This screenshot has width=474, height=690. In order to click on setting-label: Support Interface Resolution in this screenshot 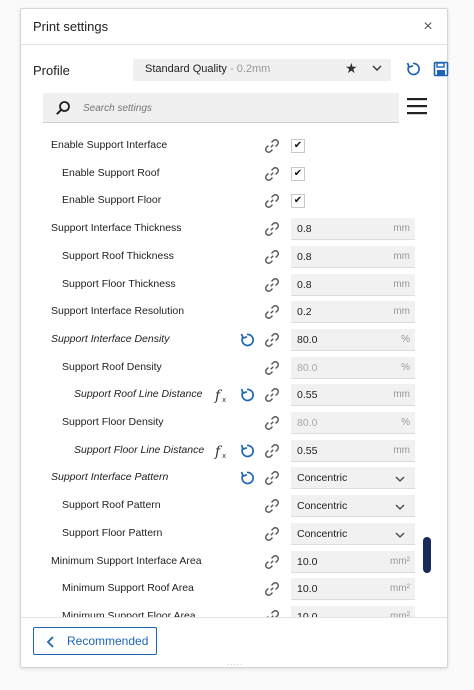, I will do `click(118, 311)`.